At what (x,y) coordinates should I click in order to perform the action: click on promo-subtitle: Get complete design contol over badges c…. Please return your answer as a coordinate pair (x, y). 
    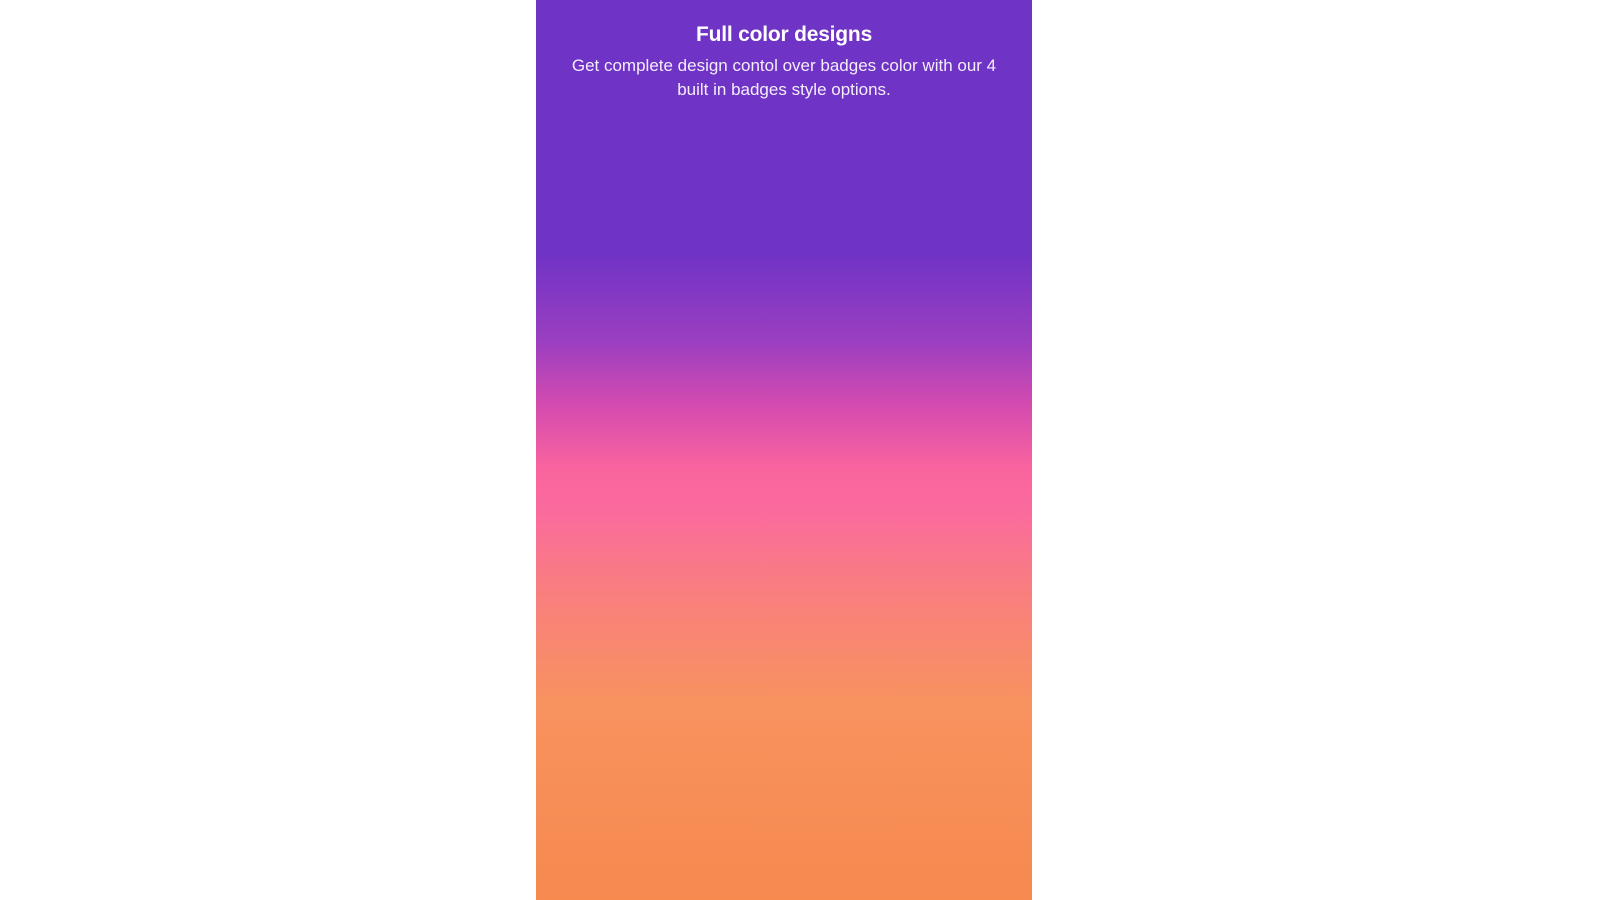
    Looking at the image, I should click on (784, 77).